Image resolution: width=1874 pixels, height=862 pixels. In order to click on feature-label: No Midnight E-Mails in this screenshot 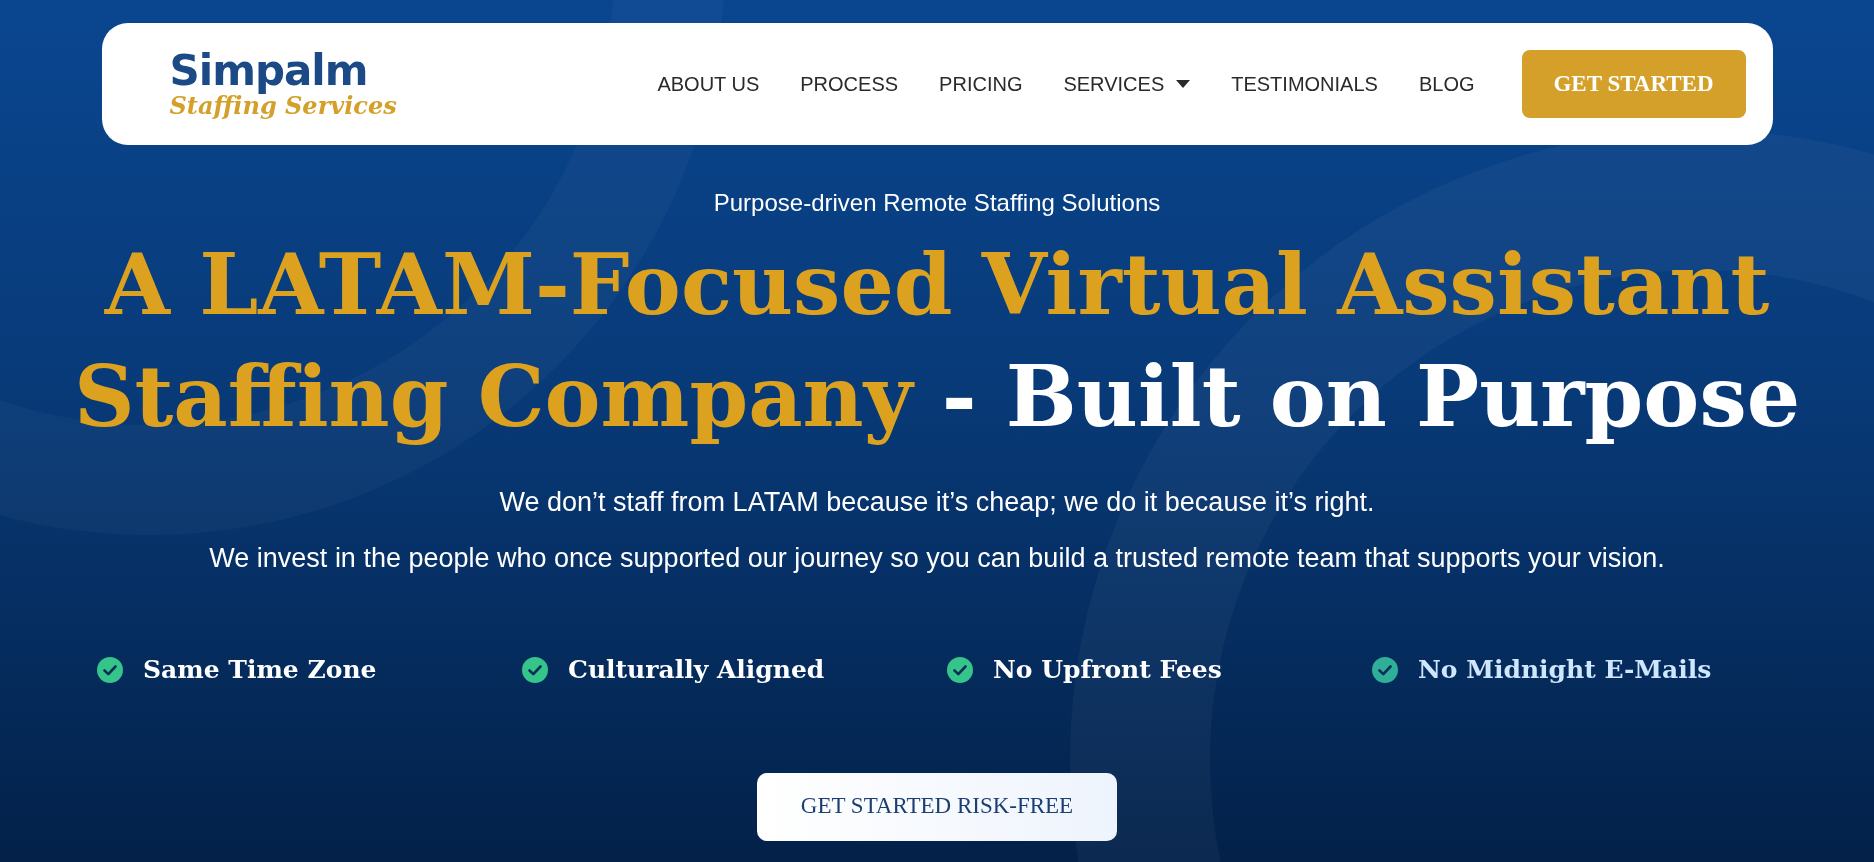, I will do `click(1565, 670)`.